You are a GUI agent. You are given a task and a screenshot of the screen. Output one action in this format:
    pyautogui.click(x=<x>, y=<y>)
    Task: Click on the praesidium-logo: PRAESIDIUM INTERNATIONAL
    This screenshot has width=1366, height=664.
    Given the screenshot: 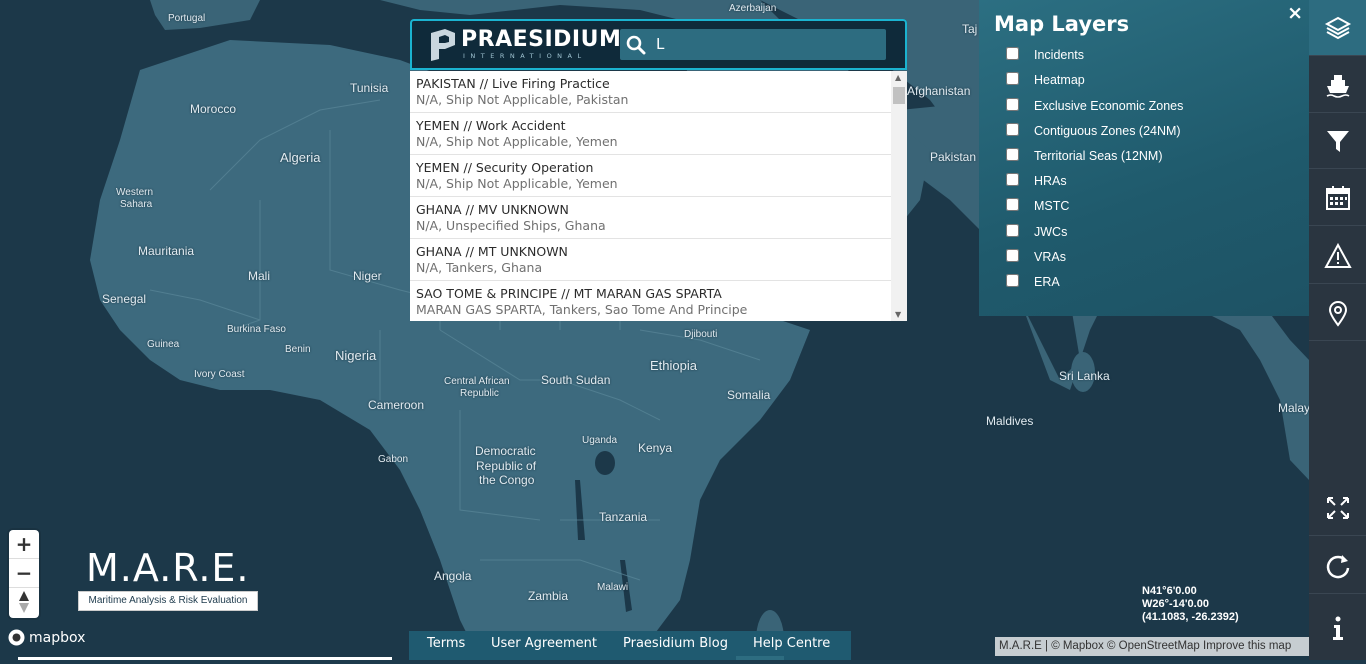 What is the action you would take?
    pyautogui.click(x=525, y=45)
    